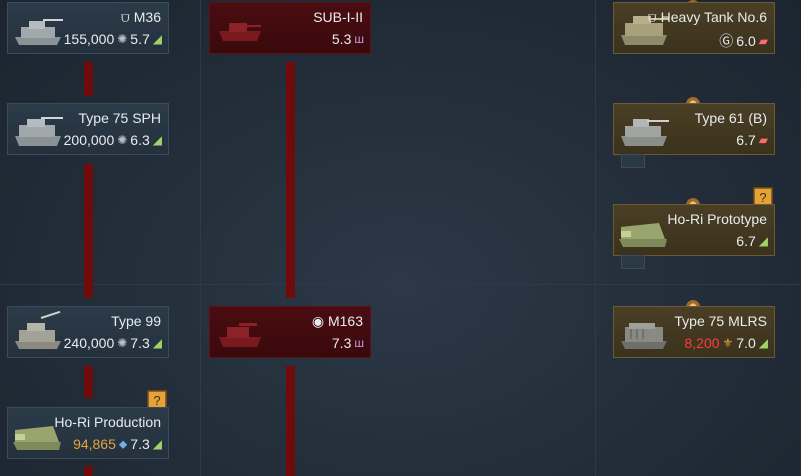 Image resolution: width=801 pixels, height=476 pixels. What do you see at coordinates (746, 343) in the screenshot?
I see `battle-rating: 7.0` at bounding box center [746, 343].